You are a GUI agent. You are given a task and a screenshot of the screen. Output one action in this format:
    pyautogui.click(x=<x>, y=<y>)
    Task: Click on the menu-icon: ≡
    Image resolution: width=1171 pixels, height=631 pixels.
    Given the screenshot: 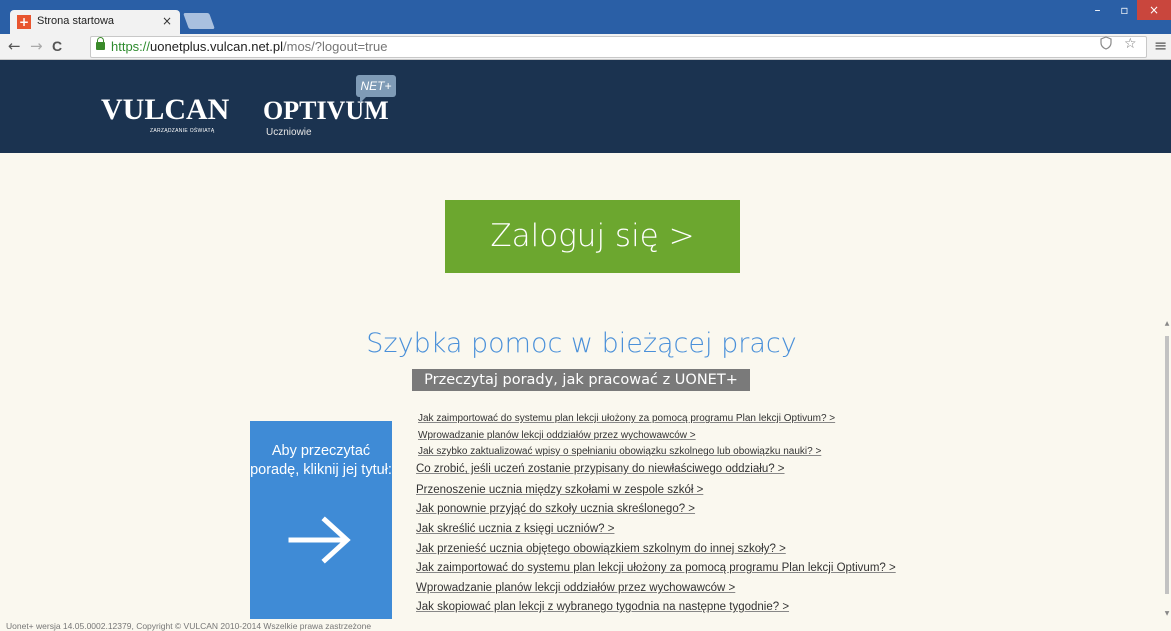 What is the action you would take?
    pyautogui.click(x=1160, y=45)
    